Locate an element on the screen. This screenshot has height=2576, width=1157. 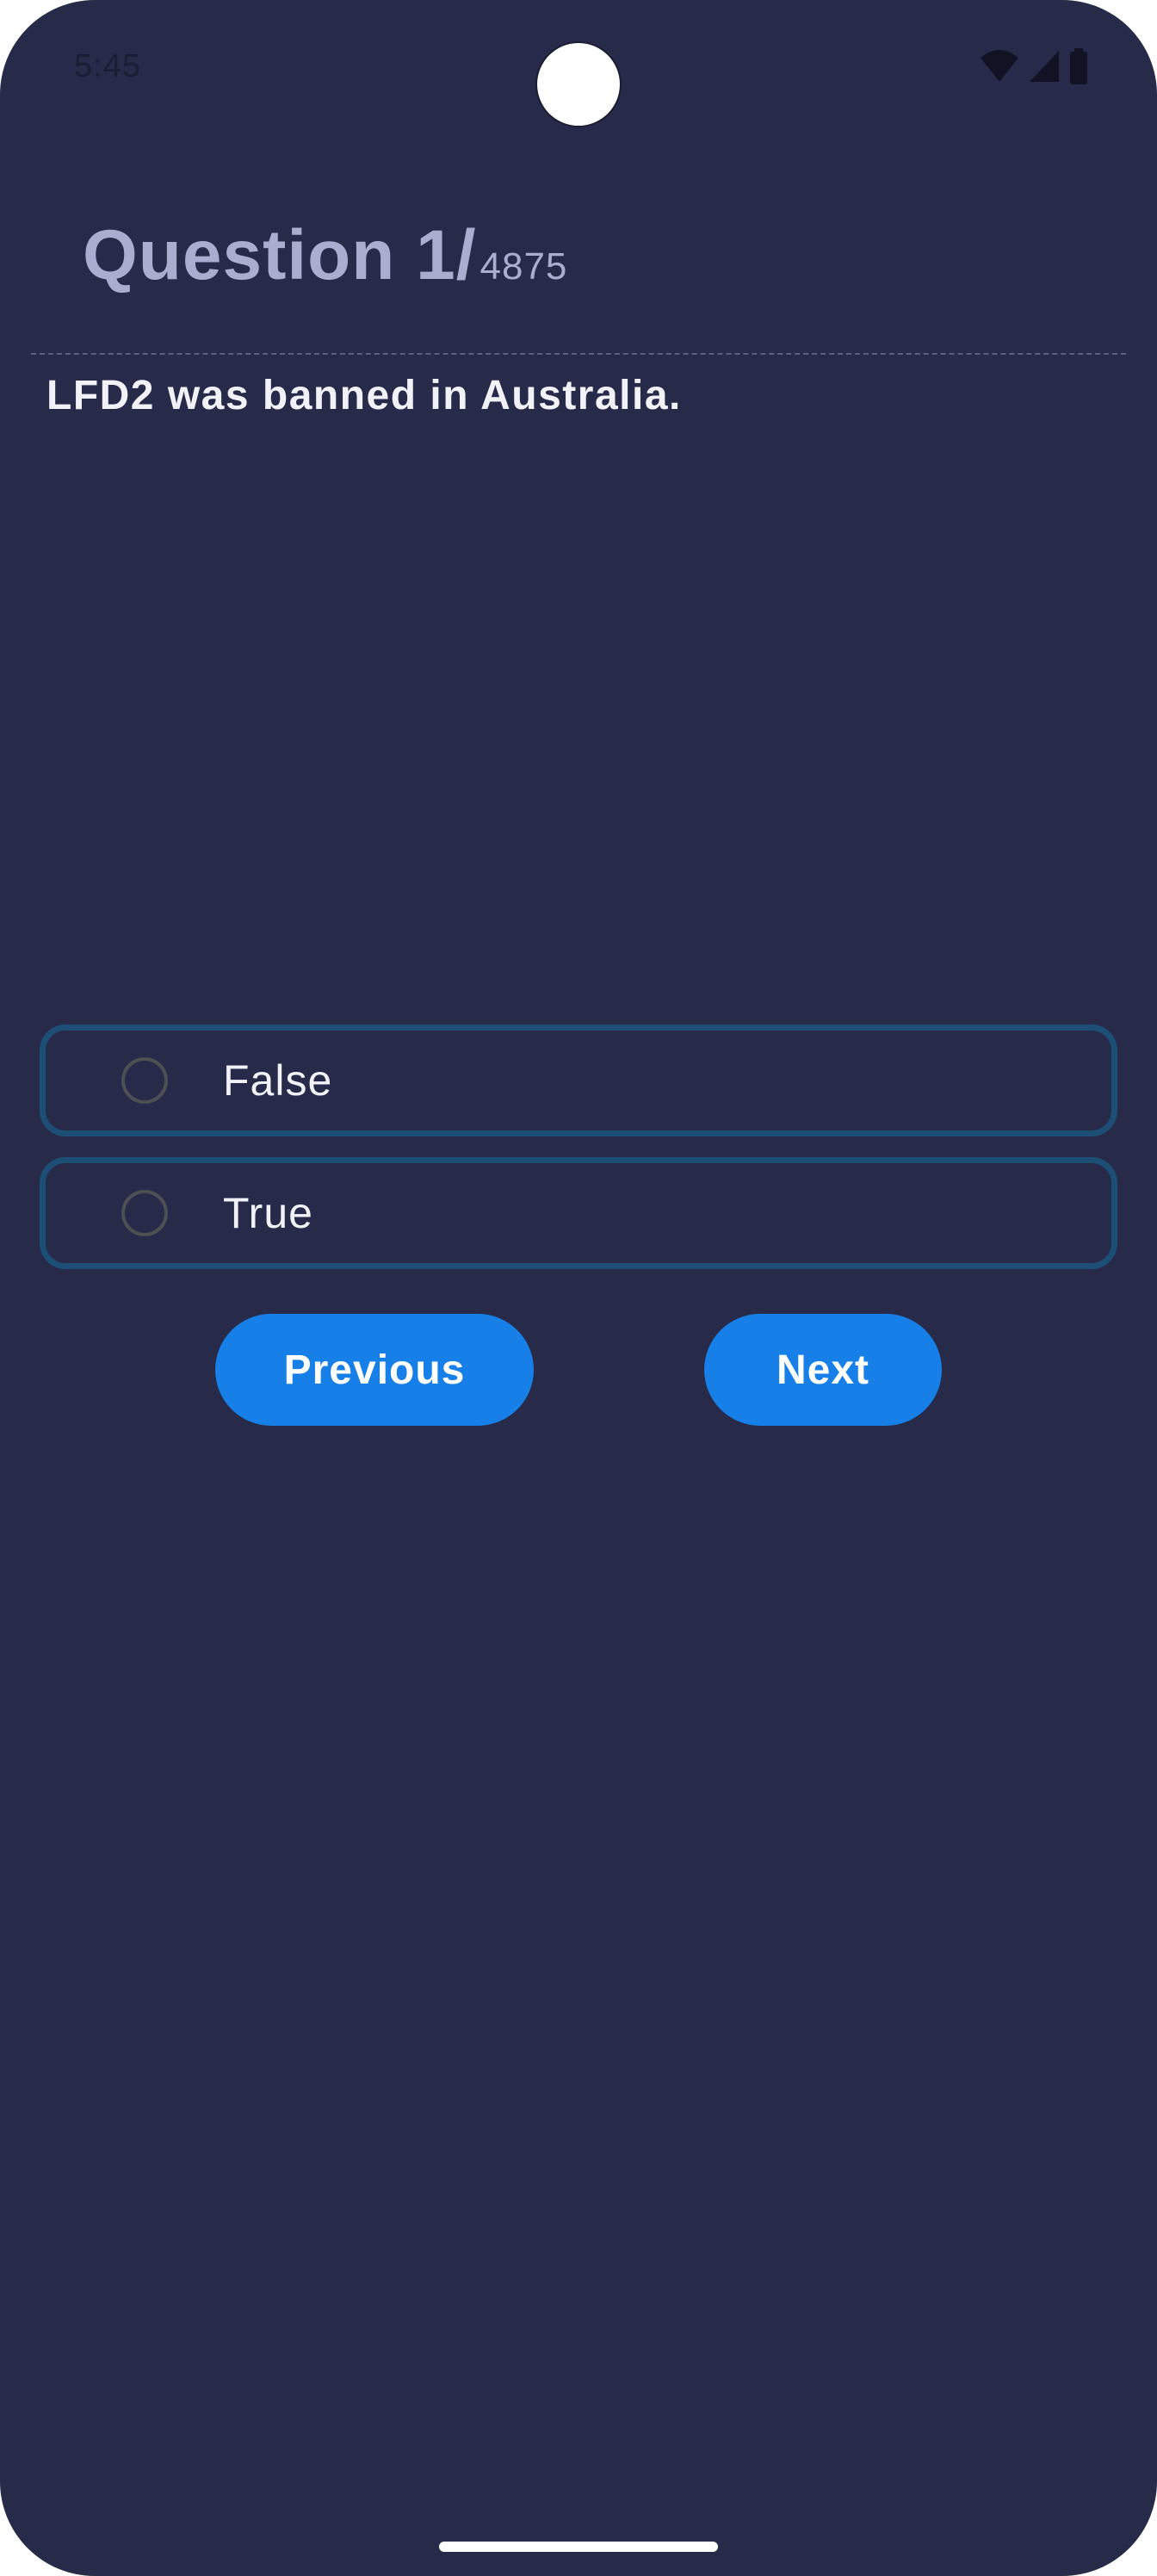
status-time: 5:45 is located at coordinates (108, 66).